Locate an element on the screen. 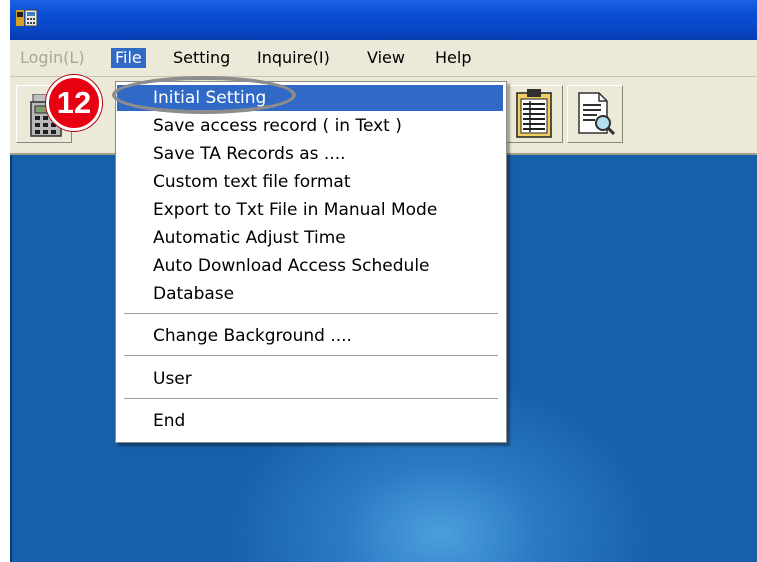 This screenshot has height=562, width=757. menu-item-save-access-record: Save access record ( in Text ) is located at coordinates (310, 126).